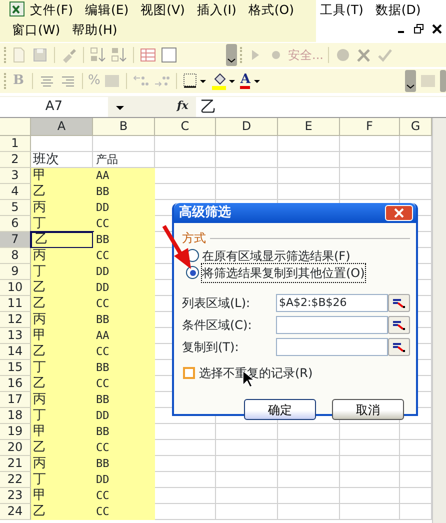 Image resolution: width=446 pixels, height=523 pixels. What do you see at coordinates (15, 272) in the screenshot?
I see `row-header: 9` at bounding box center [15, 272].